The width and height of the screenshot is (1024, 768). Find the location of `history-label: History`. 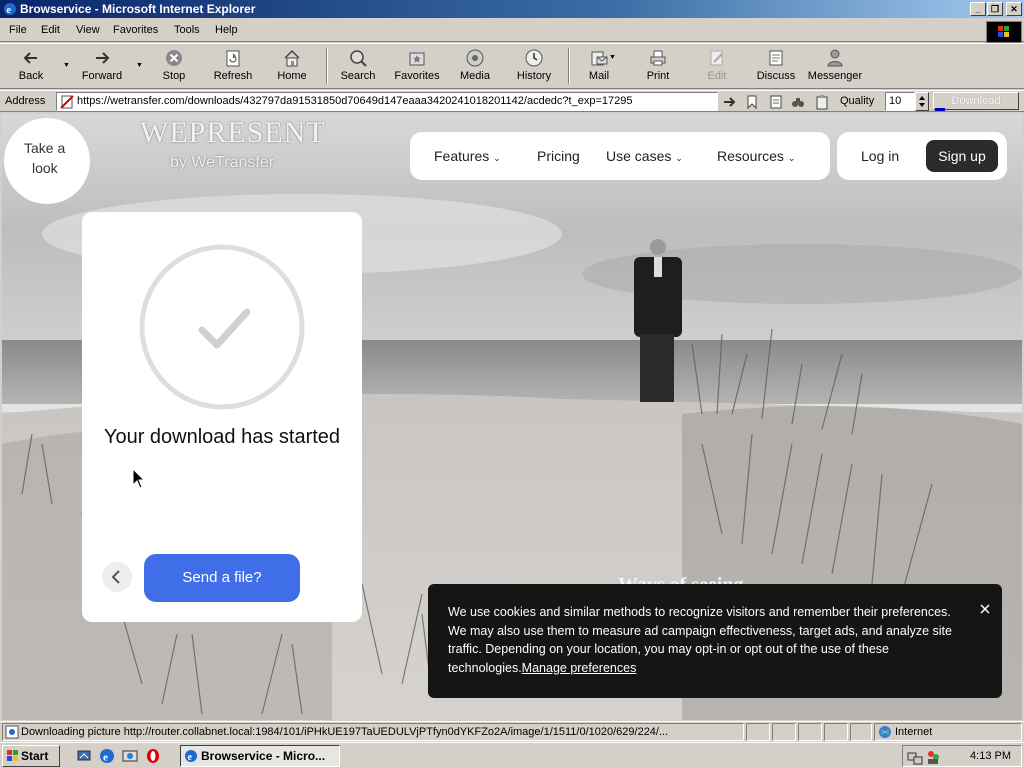

history-label: History is located at coordinates (534, 76).